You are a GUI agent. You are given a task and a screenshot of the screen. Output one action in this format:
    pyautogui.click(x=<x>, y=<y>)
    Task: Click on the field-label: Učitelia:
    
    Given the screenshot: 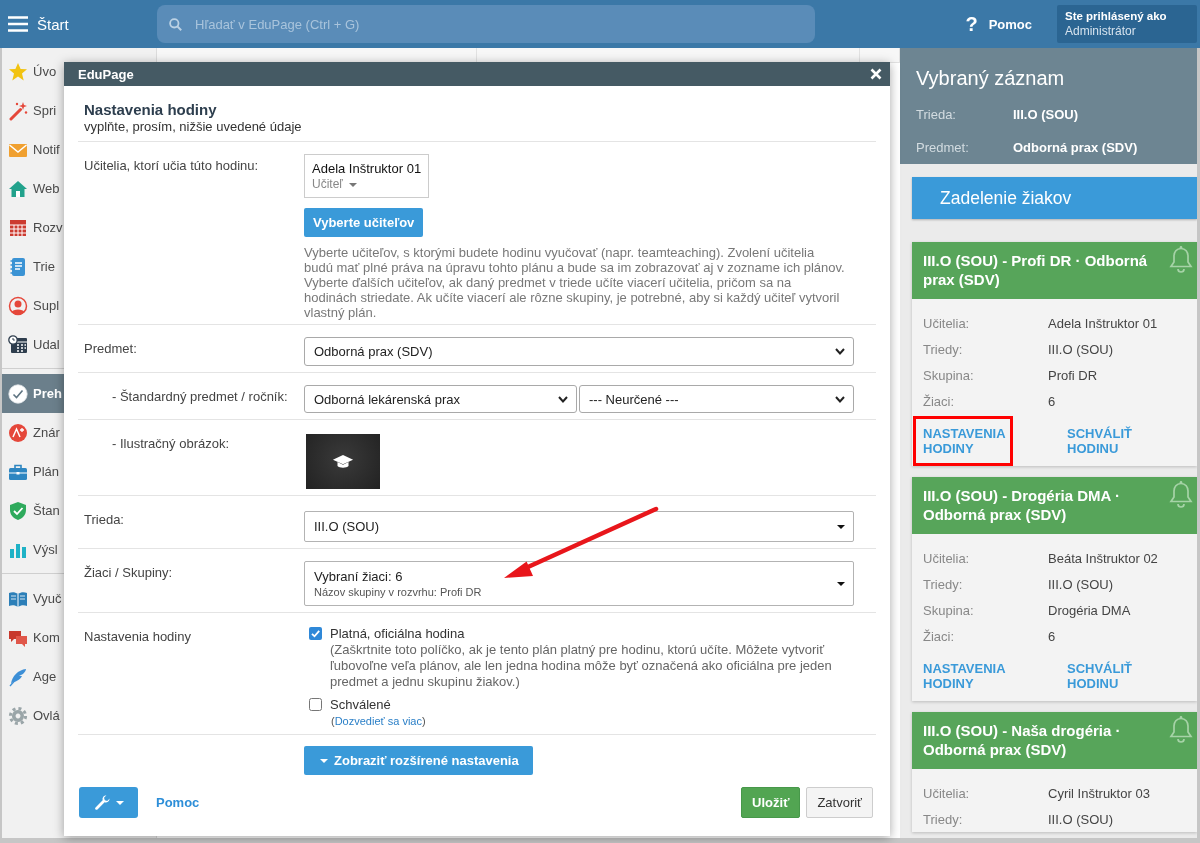 What is the action you would take?
    pyautogui.click(x=946, y=323)
    